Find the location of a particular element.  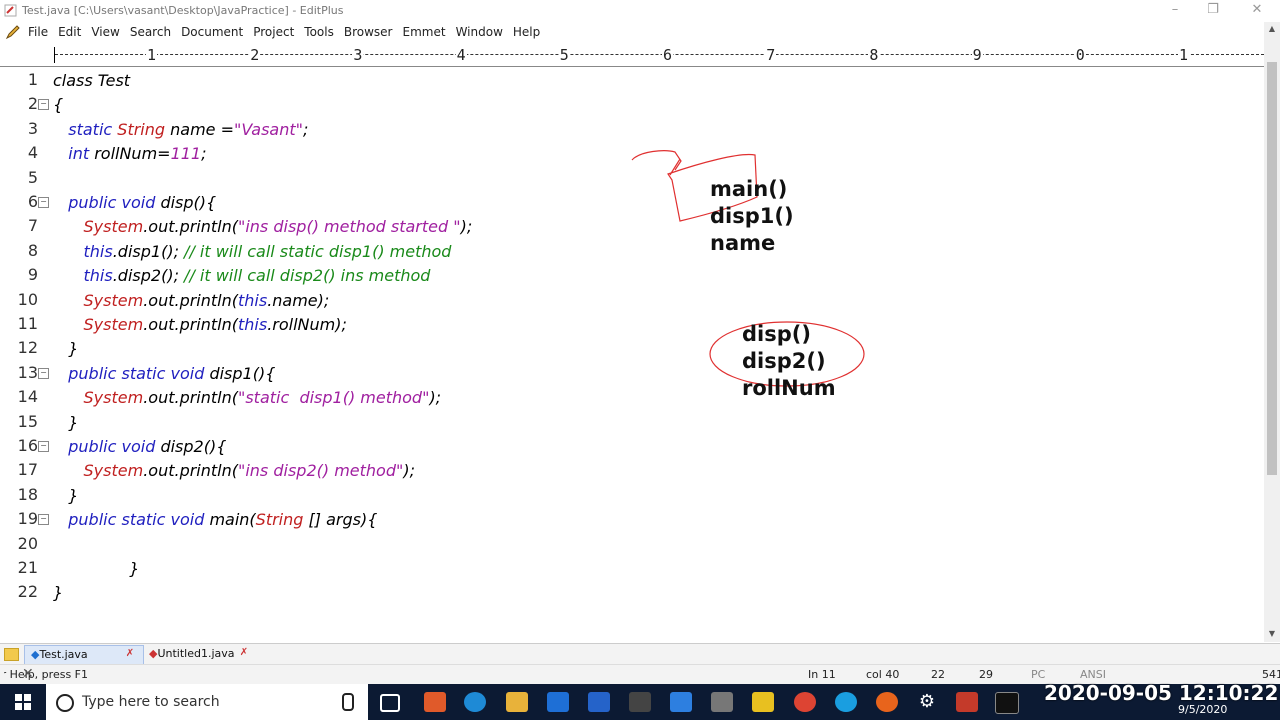

tab-untitled1-java: ◆Untitled1.java ✗ is located at coordinates (202, 654).